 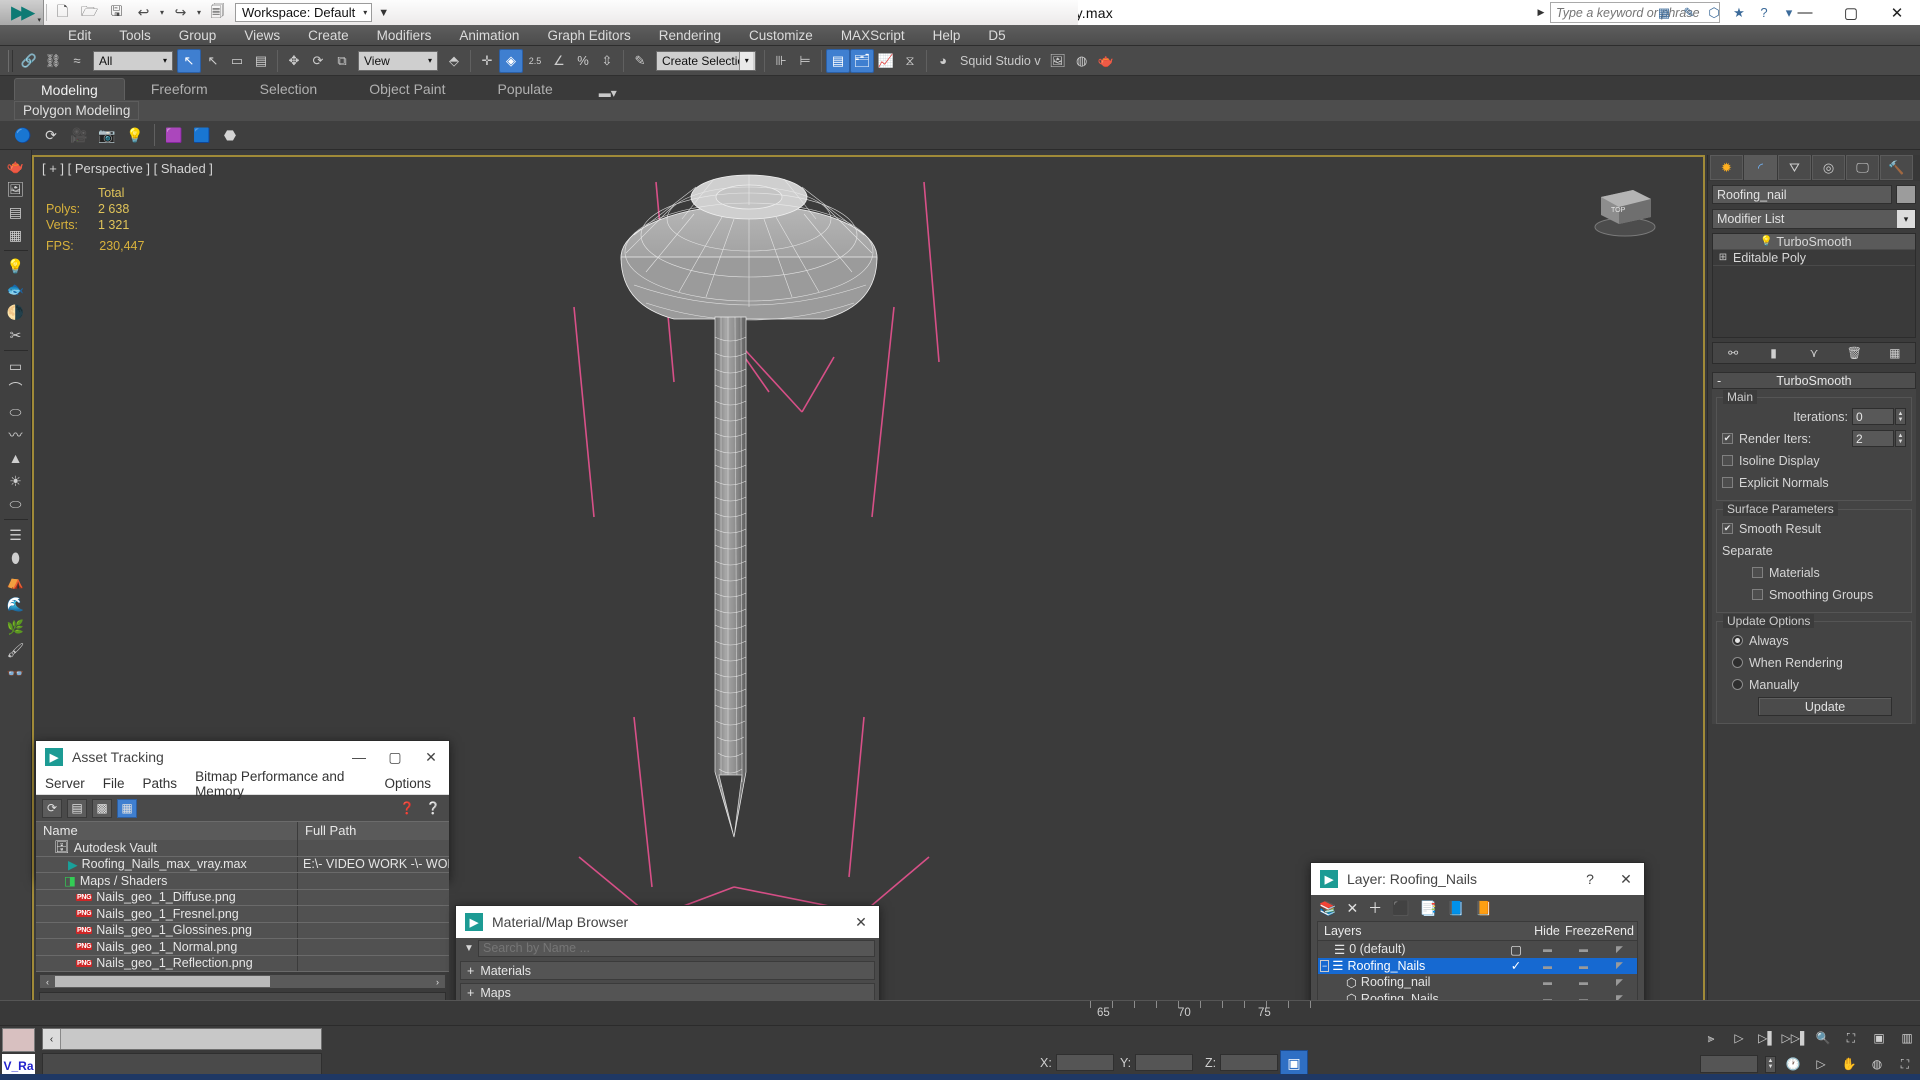 What do you see at coordinates (1164, 1062) in the screenshot?
I see `y-field` at bounding box center [1164, 1062].